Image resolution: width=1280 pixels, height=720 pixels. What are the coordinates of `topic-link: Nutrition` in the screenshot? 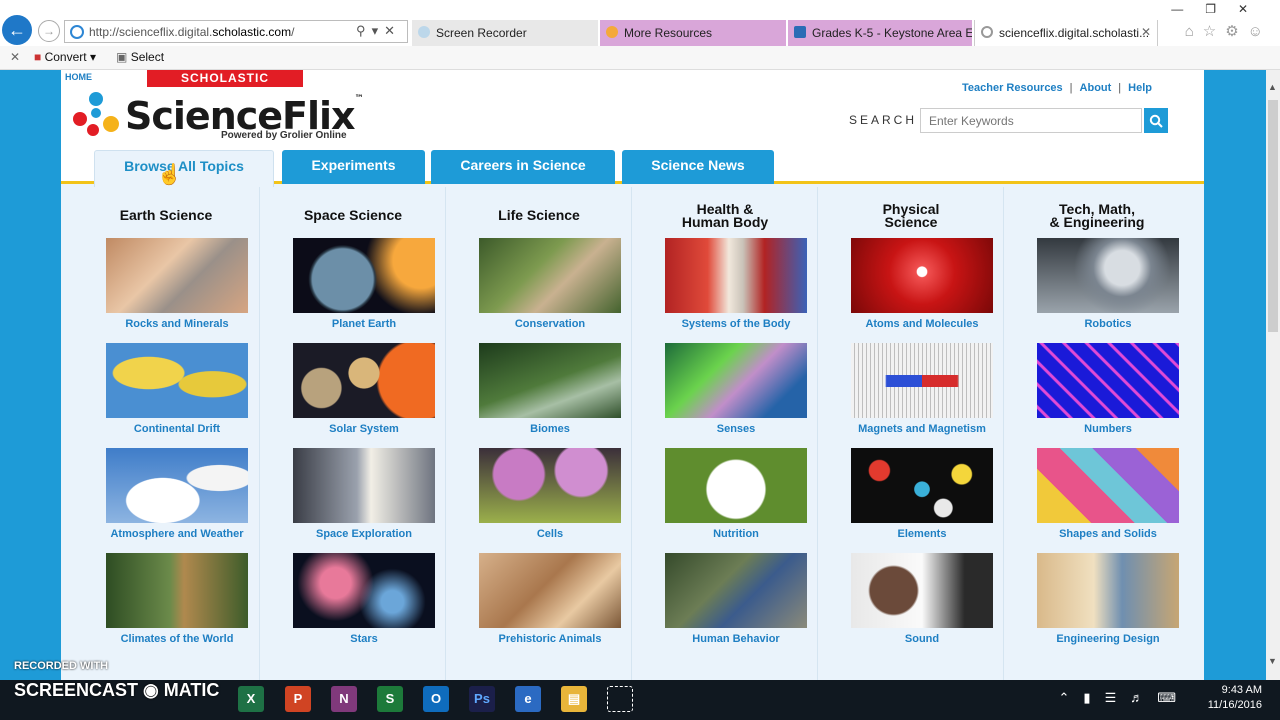 It's located at (736, 534).